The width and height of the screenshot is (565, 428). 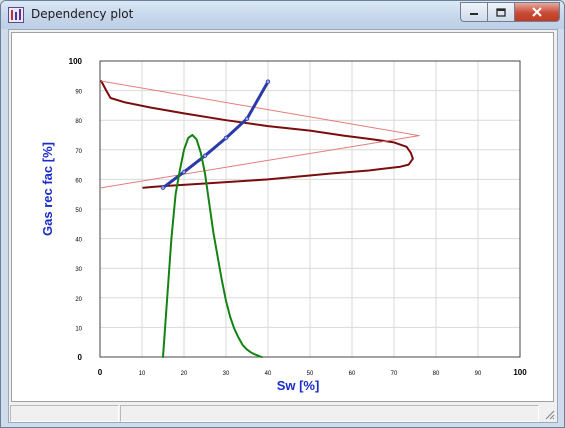 I want to click on y-tick-label: 20, so click(x=78, y=300).